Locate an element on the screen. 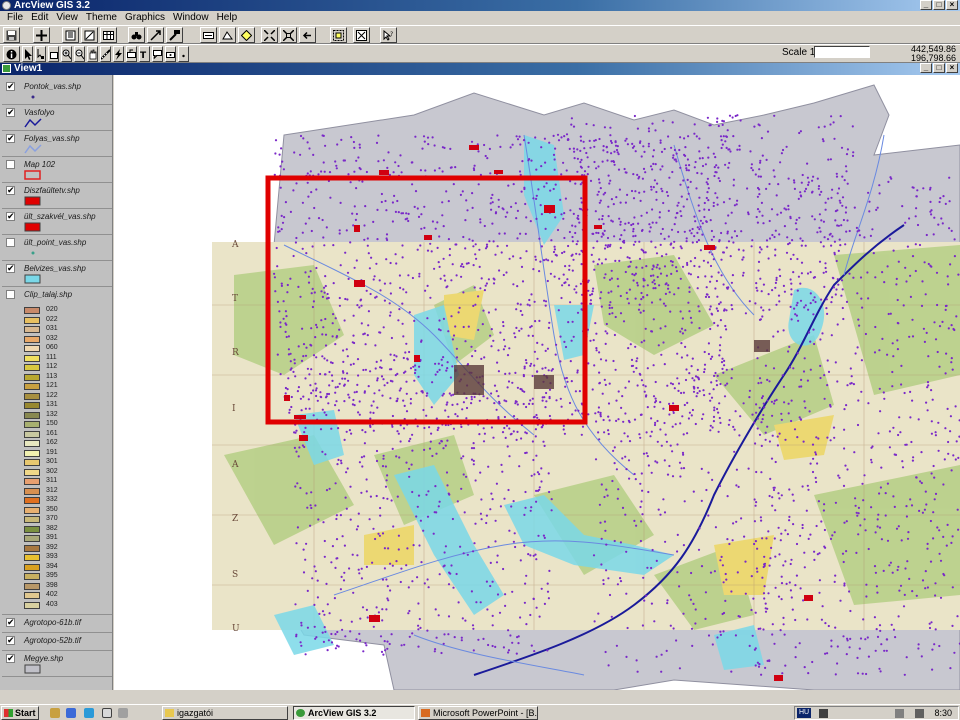  tray-network-icon is located at coordinates (823, 713).